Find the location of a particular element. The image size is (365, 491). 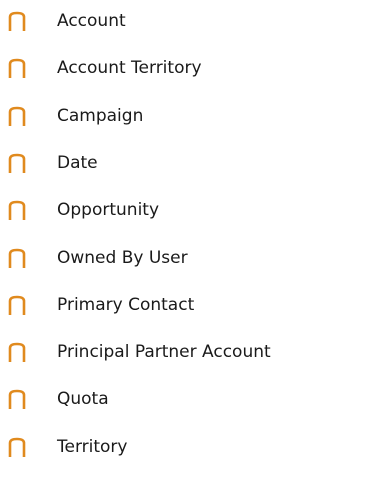

list-item: Account Territory is located at coordinates (182, 68).